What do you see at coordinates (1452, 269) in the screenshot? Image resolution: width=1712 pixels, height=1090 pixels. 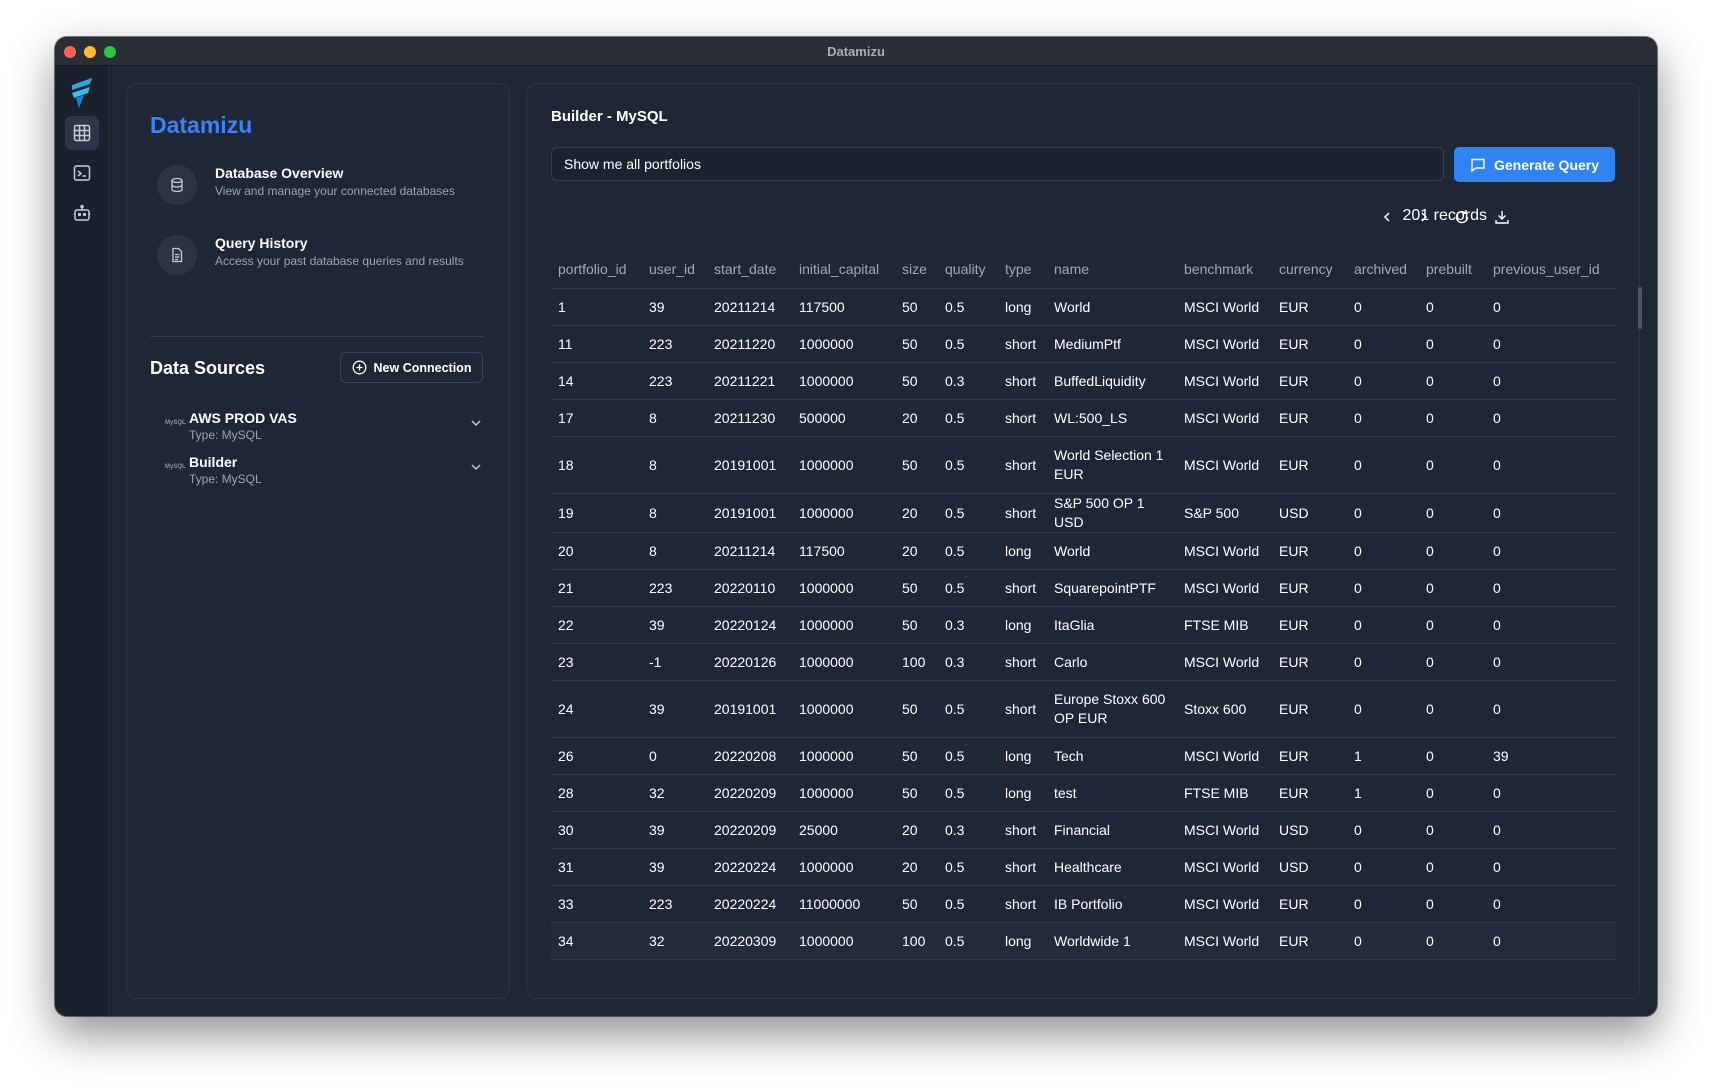 I see `column-header-prebuilt: prebuilt` at bounding box center [1452, 269].